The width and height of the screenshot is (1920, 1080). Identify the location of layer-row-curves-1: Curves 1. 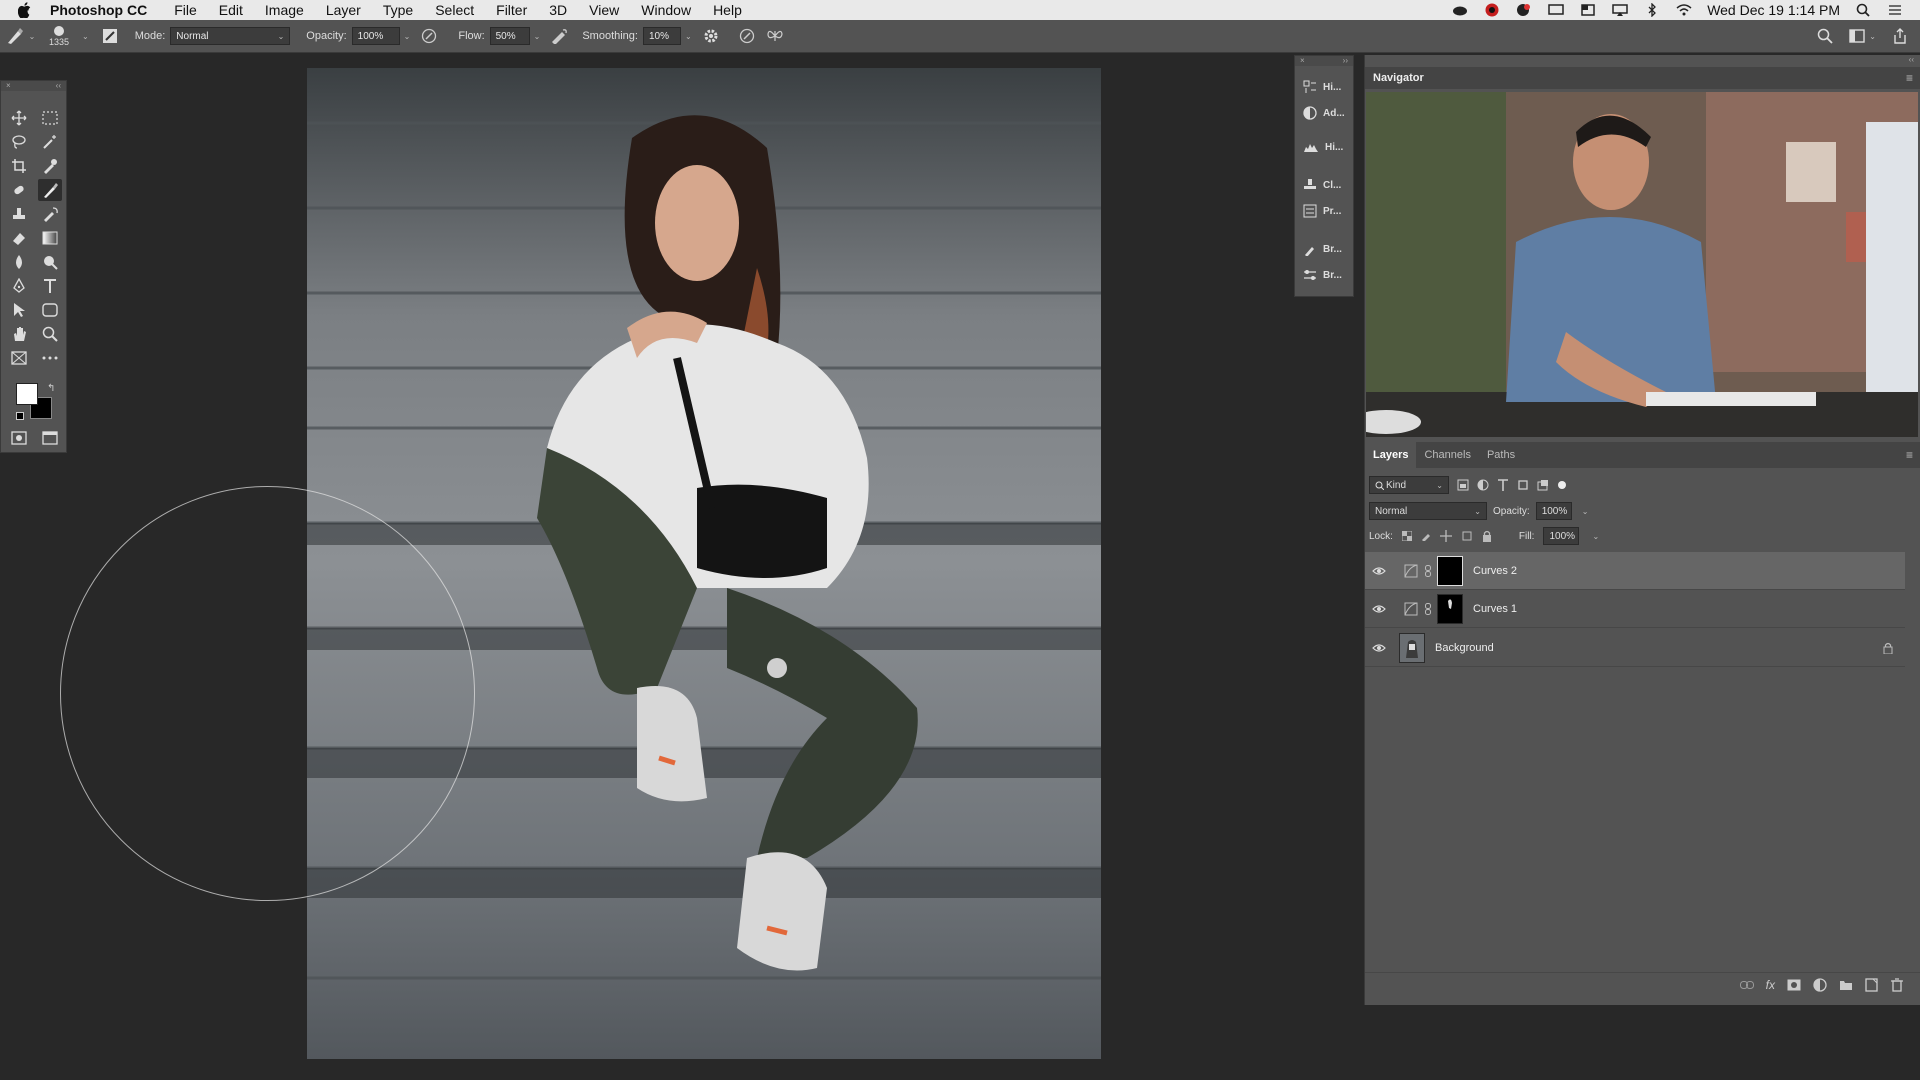
(1635, 609).